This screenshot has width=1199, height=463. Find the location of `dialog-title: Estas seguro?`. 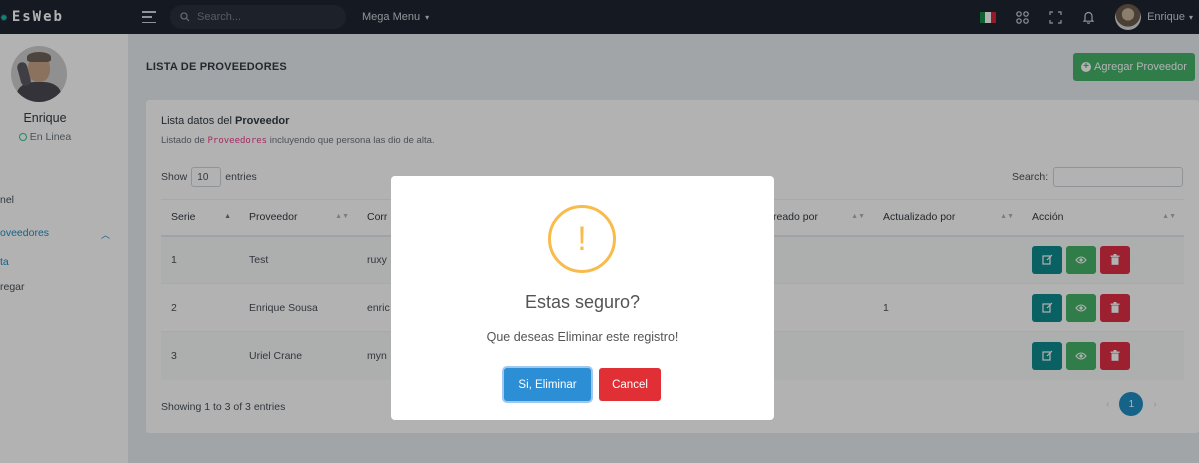

dialog-title: Estas seguro? is located at coordinates (582, 302).